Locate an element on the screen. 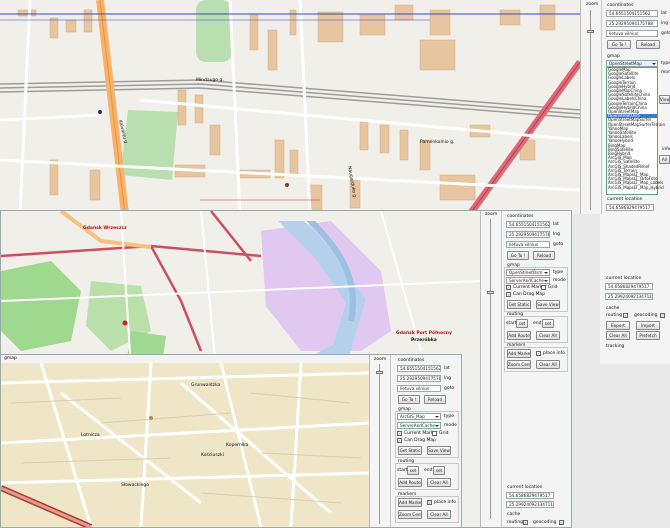  map-label: Słowackiego is located at coordinates (135, 485).